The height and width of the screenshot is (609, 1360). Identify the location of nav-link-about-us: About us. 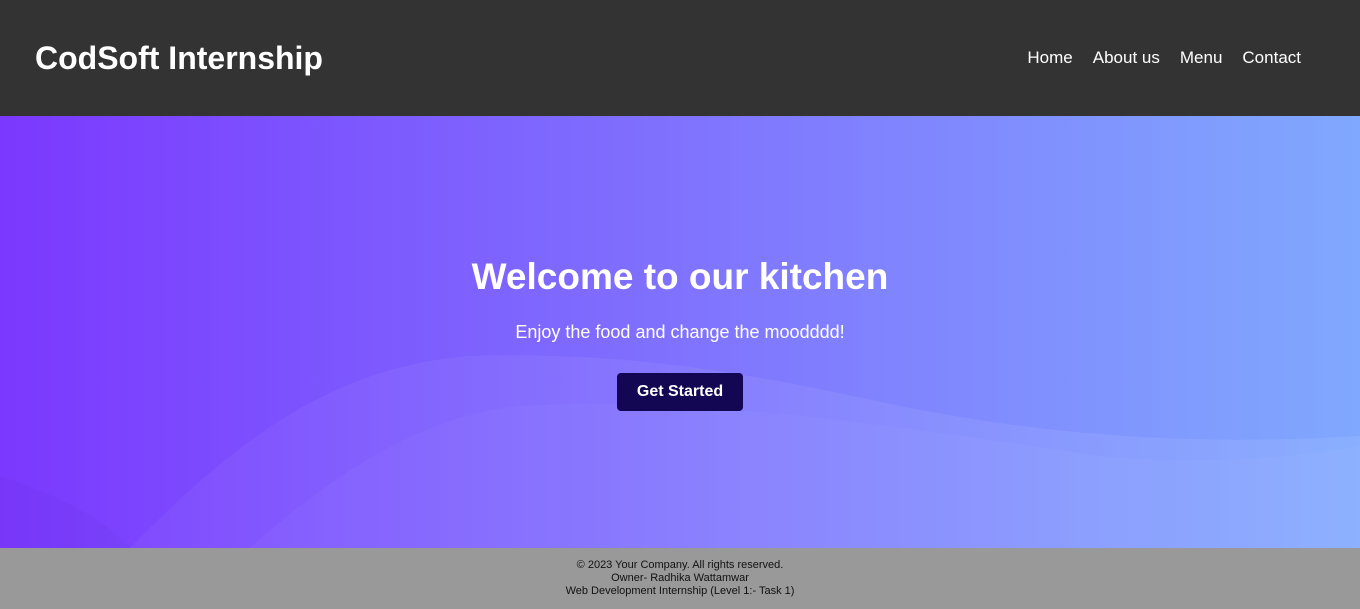
(1126, 58).